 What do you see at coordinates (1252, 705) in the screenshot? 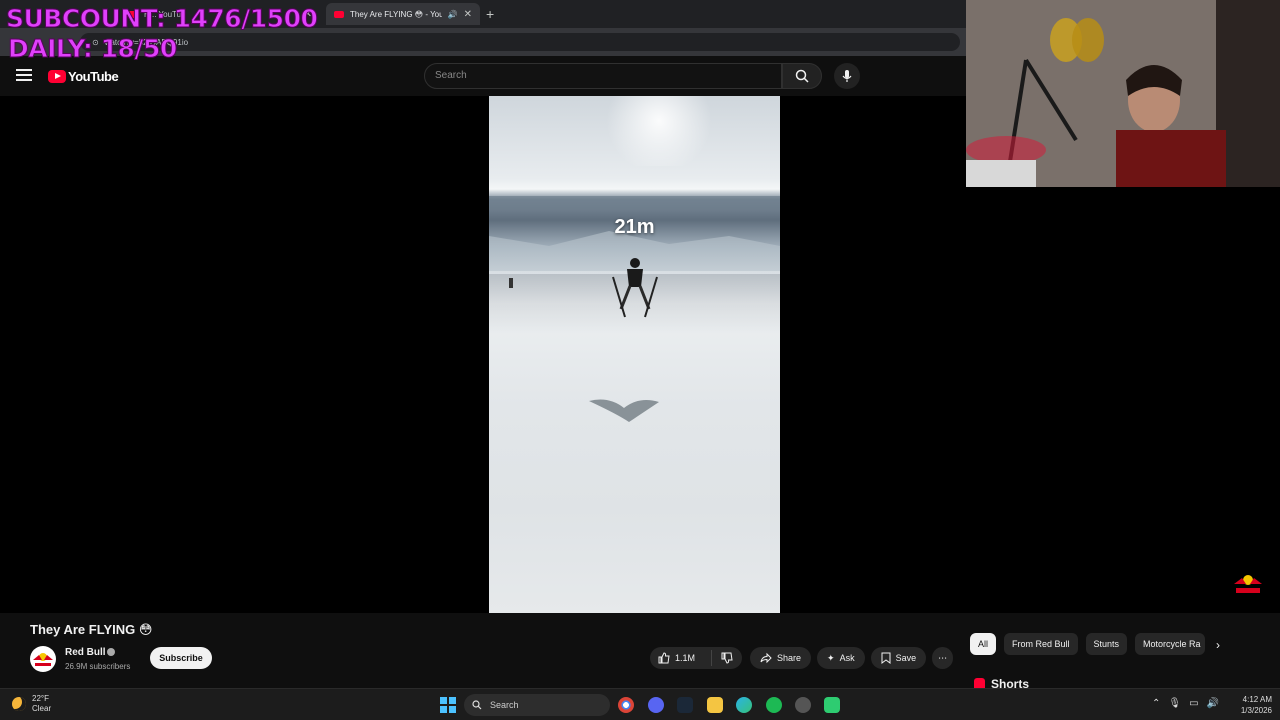
I see `clock: 4:12 AM 1/3/2026` at bounding box center [1252, 705].